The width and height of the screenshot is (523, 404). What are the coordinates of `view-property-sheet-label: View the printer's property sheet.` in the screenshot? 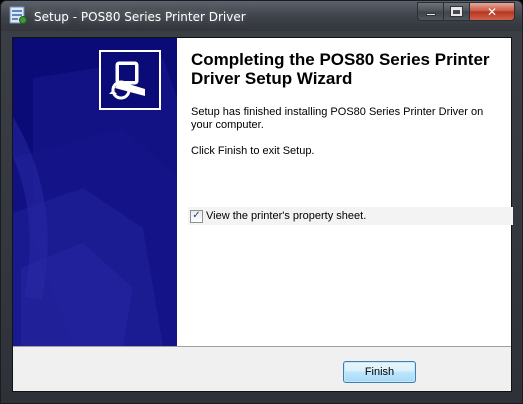 It's located at (286, 216).